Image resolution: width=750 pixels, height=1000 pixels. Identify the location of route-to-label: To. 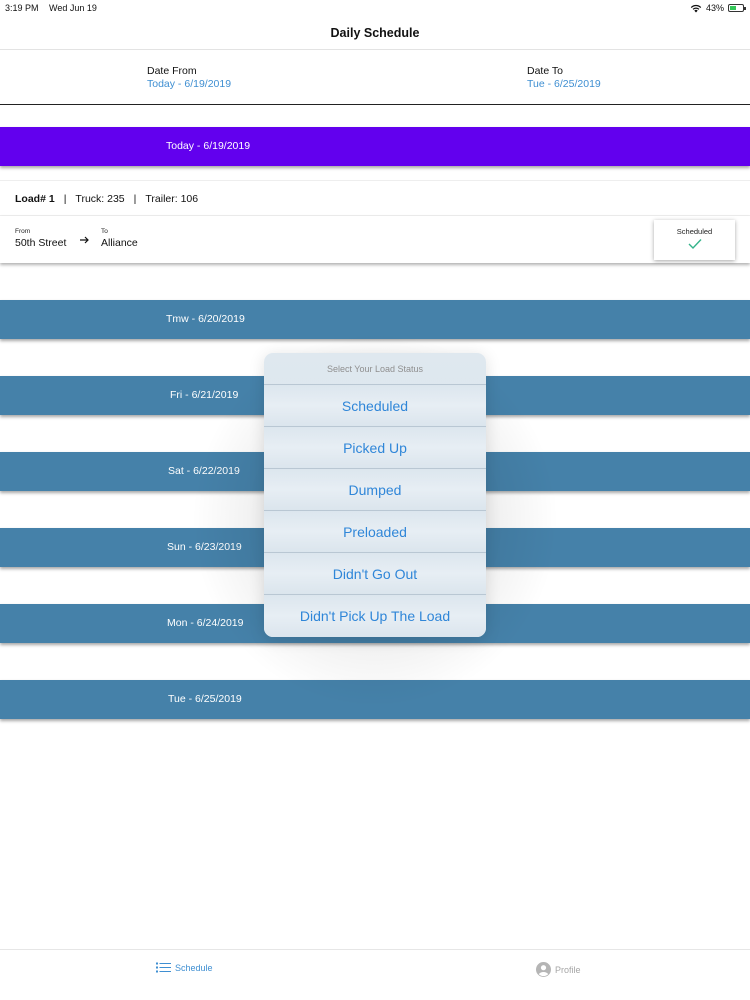
(104, 231).